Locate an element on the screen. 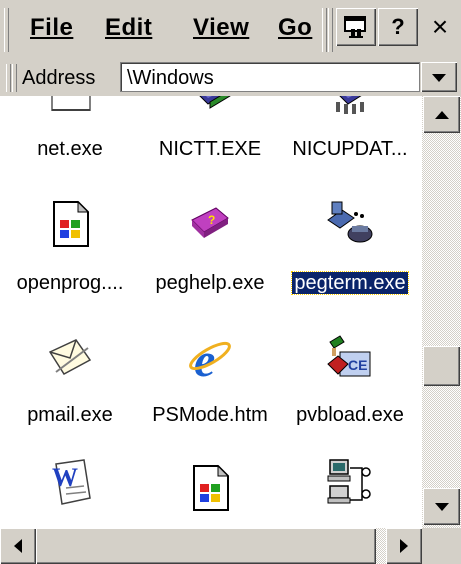  scroll-up-button is located at coordinates (441, 114).